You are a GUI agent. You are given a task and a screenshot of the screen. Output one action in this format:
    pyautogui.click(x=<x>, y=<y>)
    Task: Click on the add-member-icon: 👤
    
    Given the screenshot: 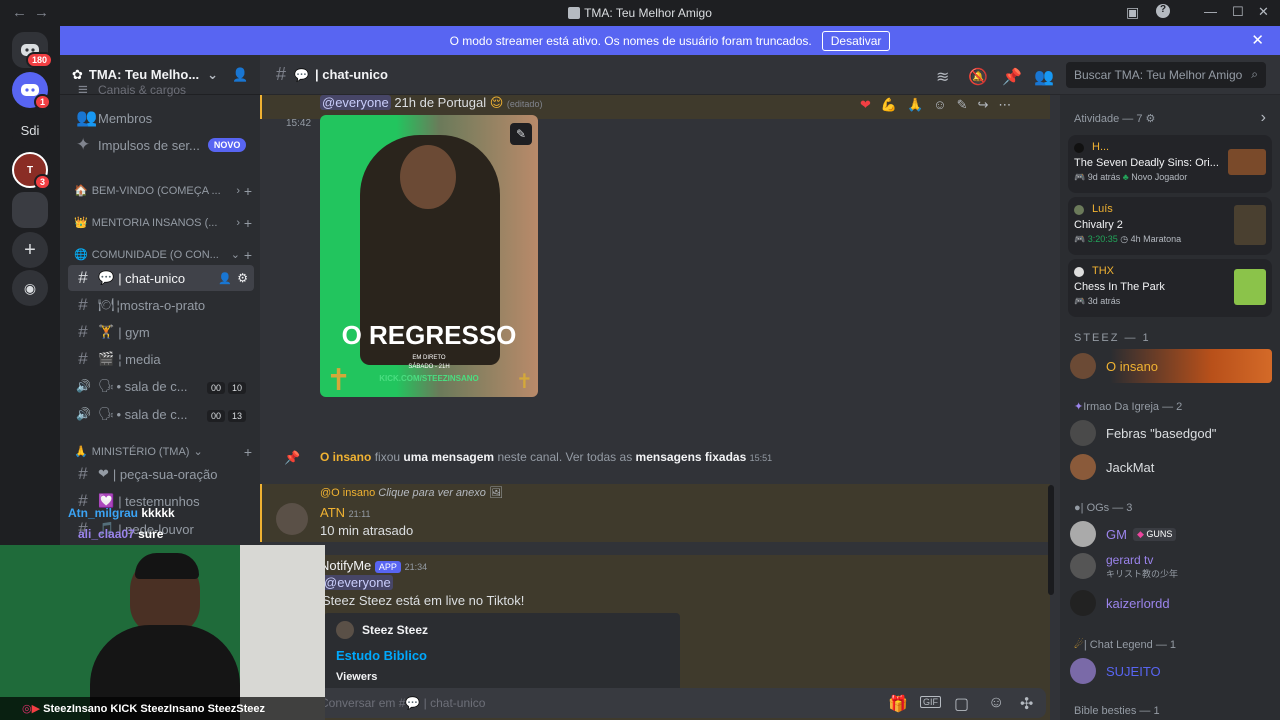 What is the action you would take?
    pyautogui.click(x=240, y=75)
    